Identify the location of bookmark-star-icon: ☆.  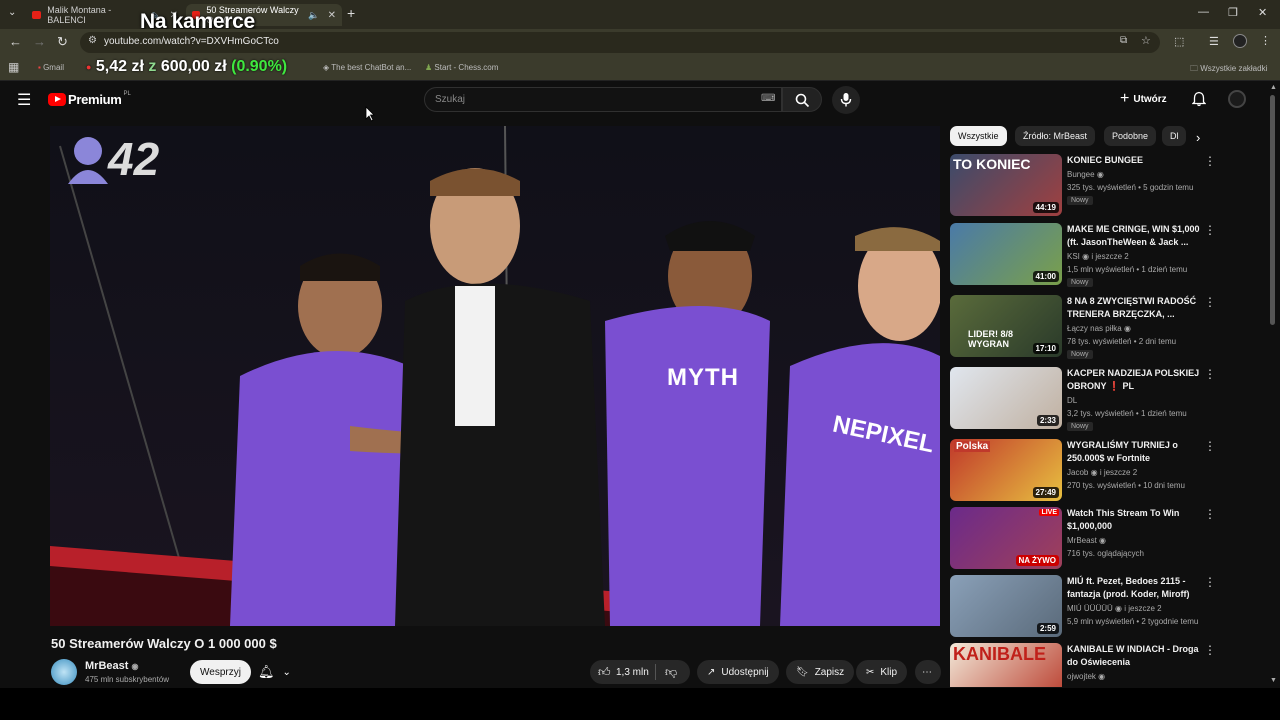
(1146, 40).